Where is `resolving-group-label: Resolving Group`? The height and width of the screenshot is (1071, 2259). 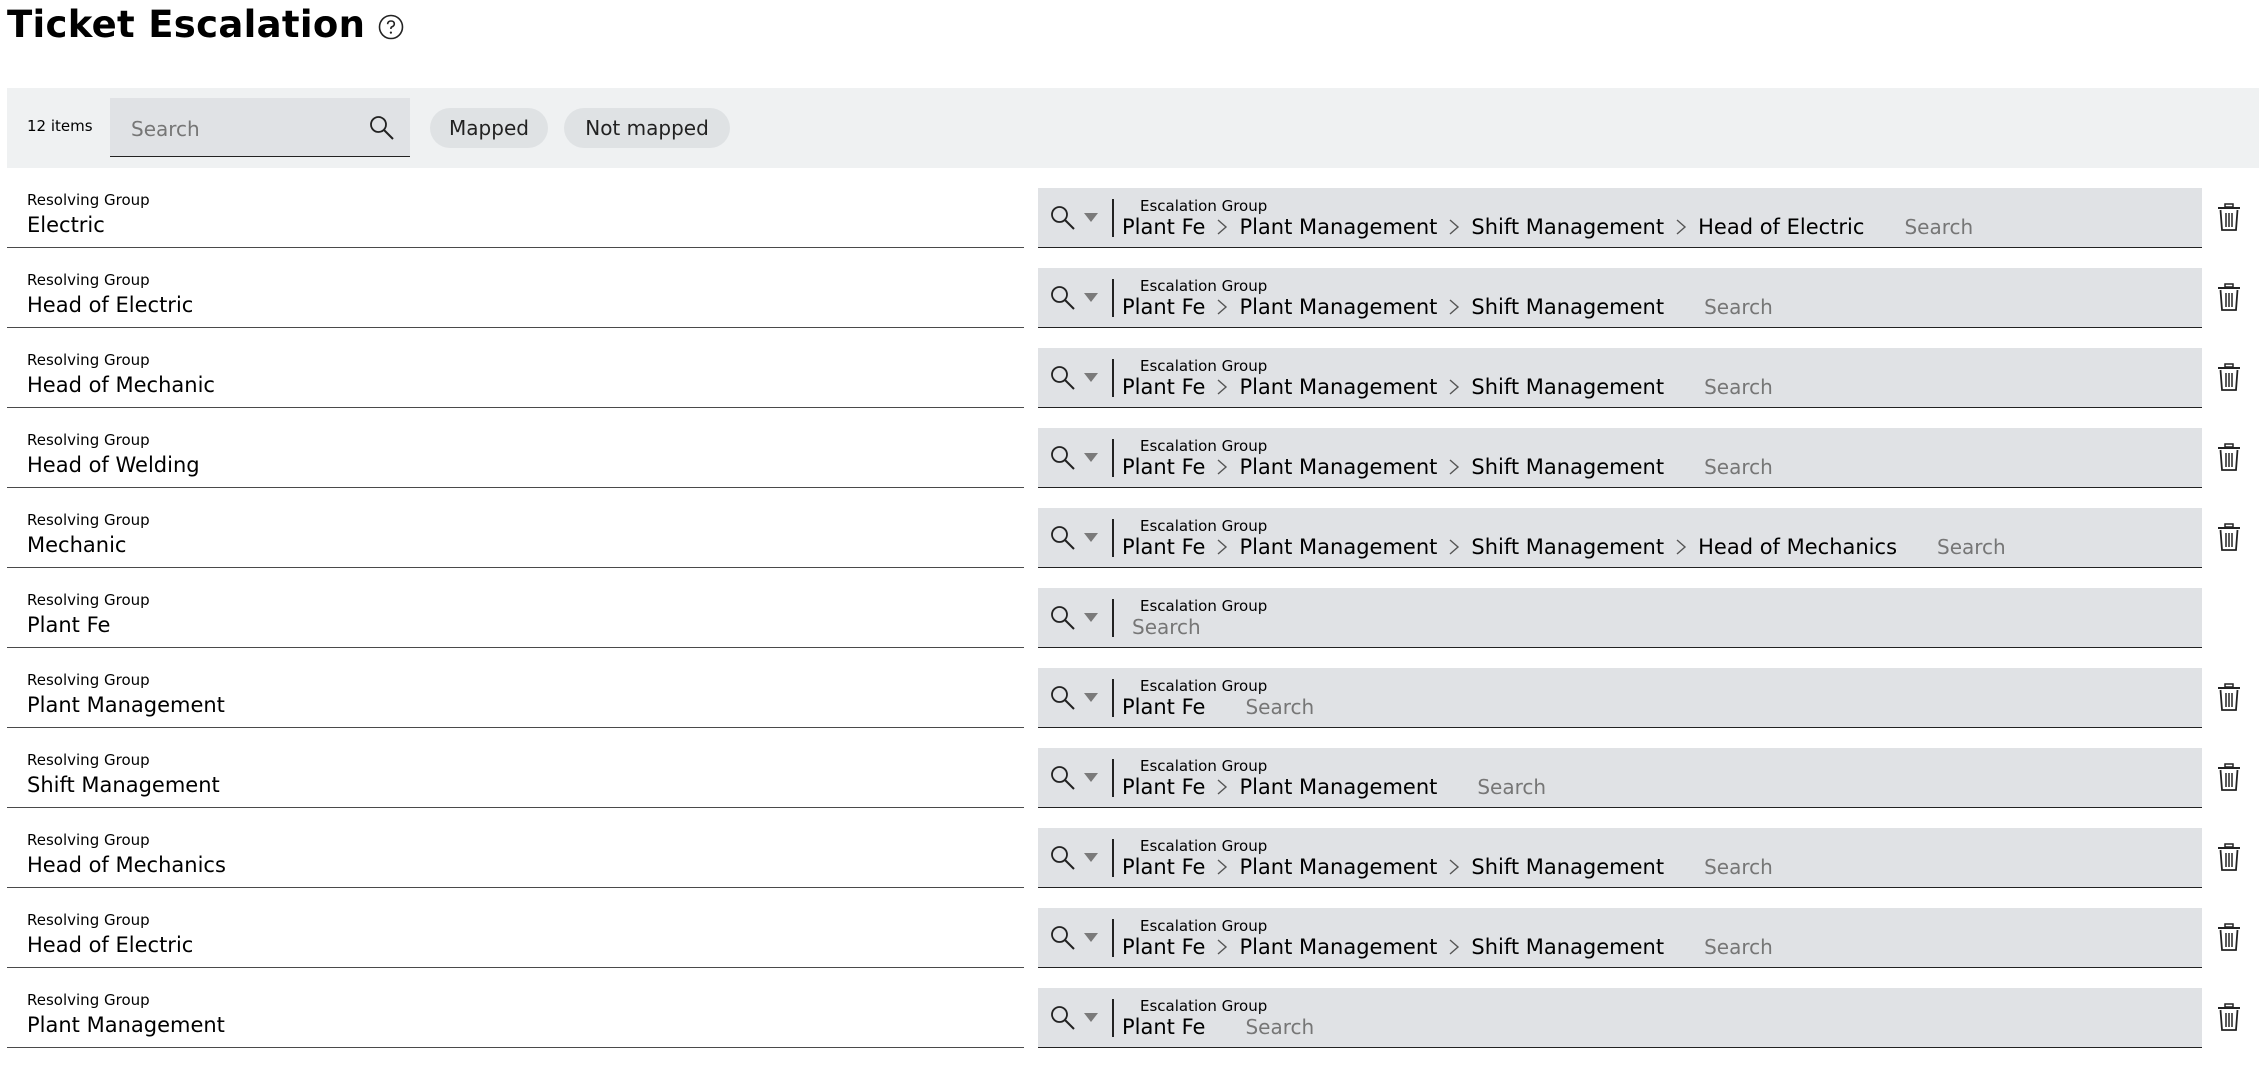
resolving-group-label: Resolving Group is located at coordinates (88, 200).